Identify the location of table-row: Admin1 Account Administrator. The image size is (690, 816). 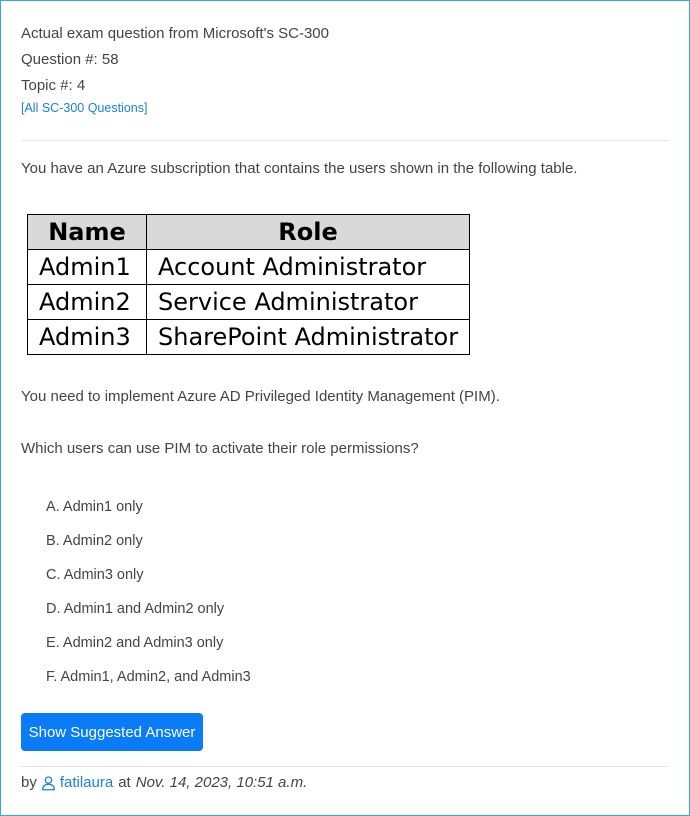
(249, 267).